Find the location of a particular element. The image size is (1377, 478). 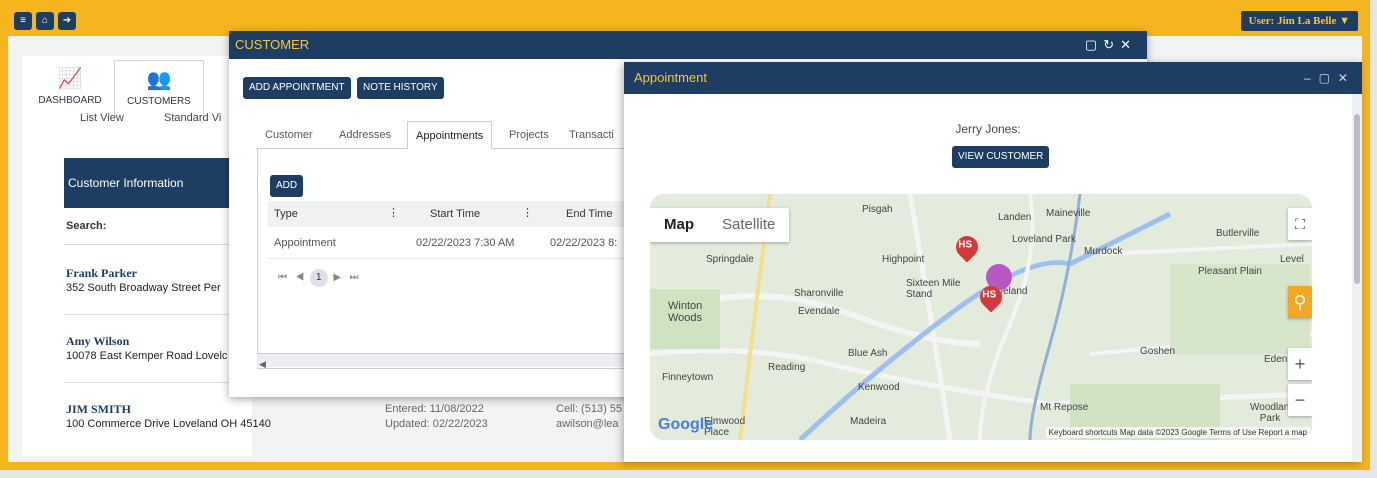

street-view-icon: ⚲ is located at coordinates (1300, 302).